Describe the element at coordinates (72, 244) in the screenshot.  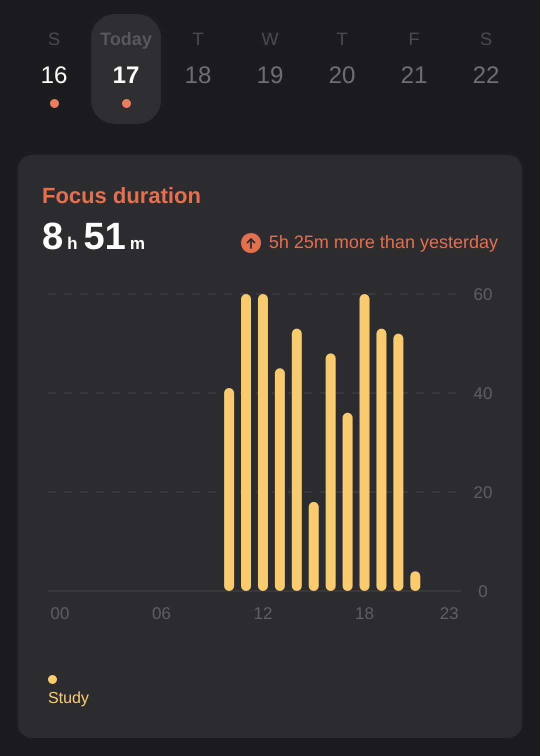
I see `hours-unit: h` at that location.